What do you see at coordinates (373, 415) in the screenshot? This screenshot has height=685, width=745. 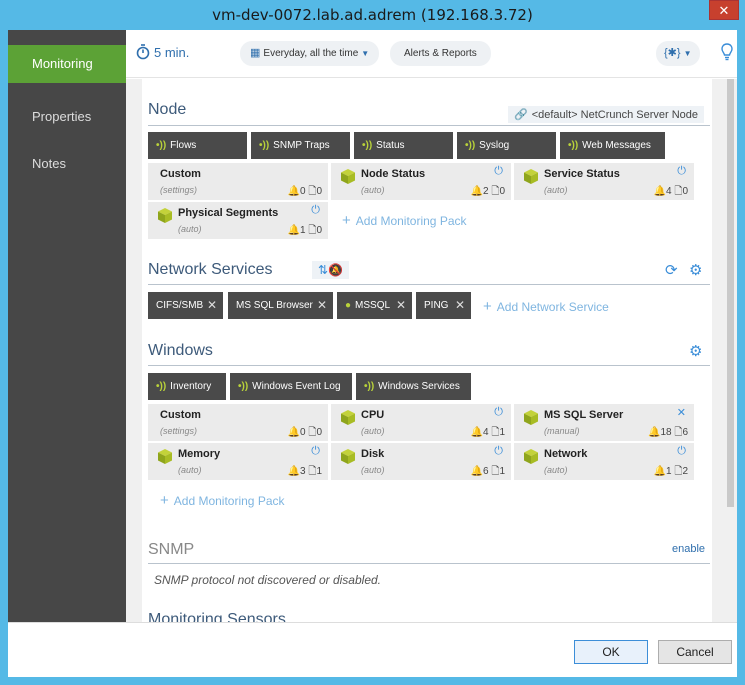 I see `card-name: CPU` at bounding box center [373, 415].